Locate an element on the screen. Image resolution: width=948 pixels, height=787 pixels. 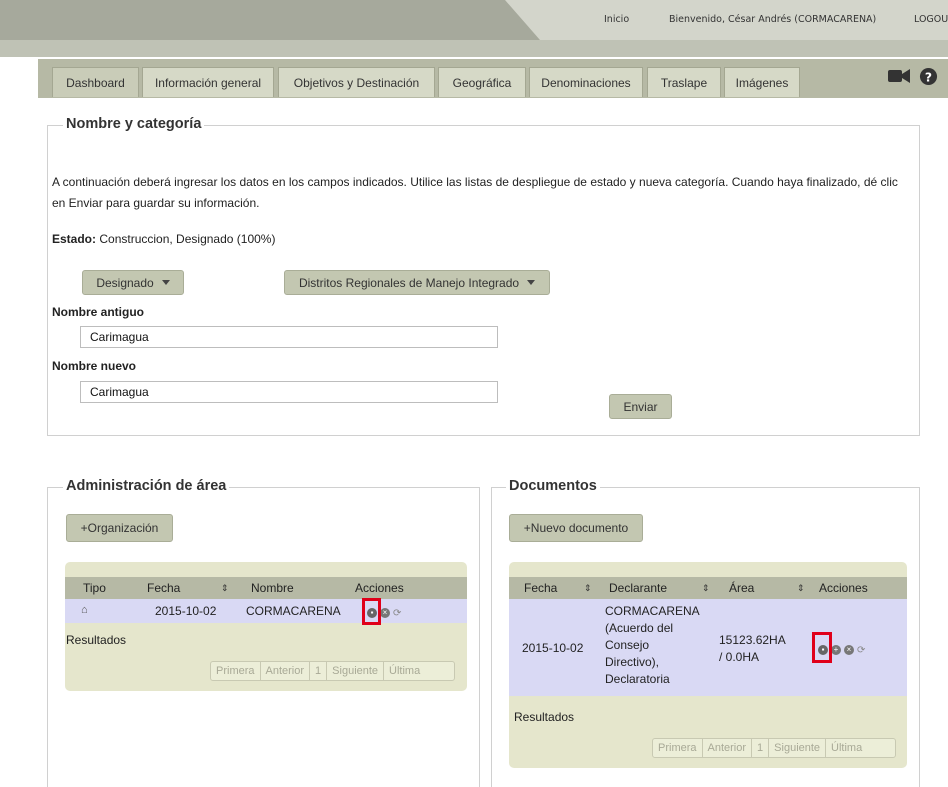
declarante-line: (Acuerdo del is located at coordinates (639, 628).